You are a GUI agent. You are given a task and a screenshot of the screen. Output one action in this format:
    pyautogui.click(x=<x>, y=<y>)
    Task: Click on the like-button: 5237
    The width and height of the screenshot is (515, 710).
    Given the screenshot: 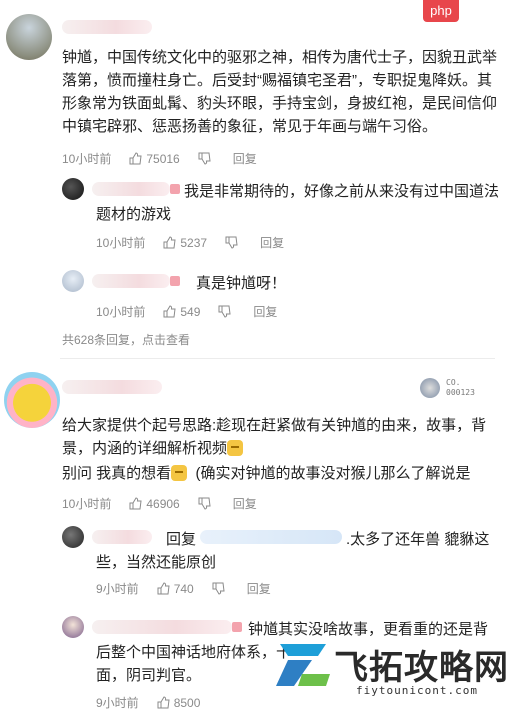 What is the action you would take?
    pyautogui.click(x=185, y=243)
    